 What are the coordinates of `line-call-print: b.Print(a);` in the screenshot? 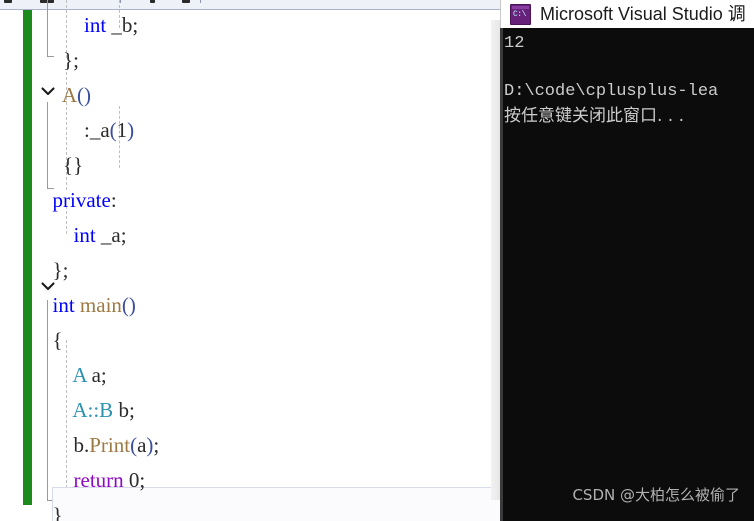 It's located at (101, 445).